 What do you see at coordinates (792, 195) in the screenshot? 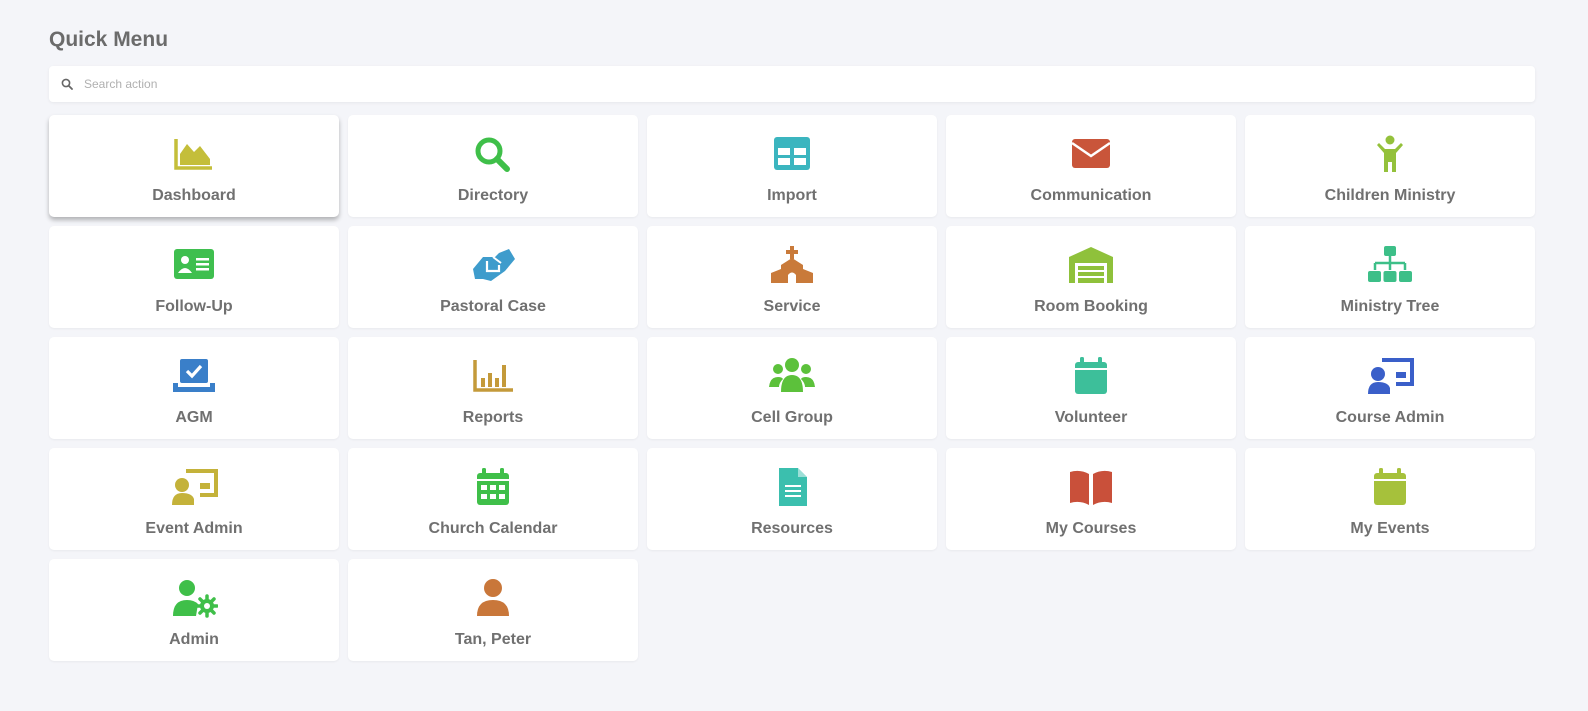
I see `tile-label: Import` at bounding box center [792, 195].